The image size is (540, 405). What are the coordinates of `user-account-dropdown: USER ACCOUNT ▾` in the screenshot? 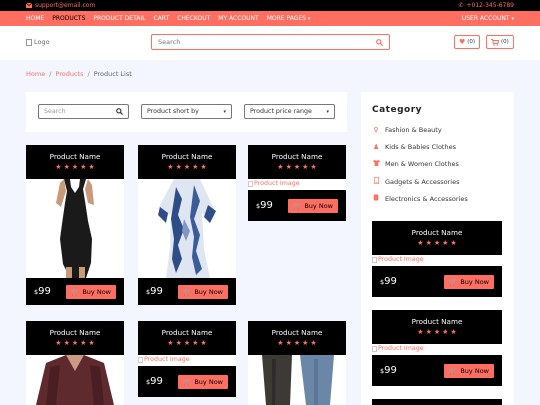 It's located at (488, 18).